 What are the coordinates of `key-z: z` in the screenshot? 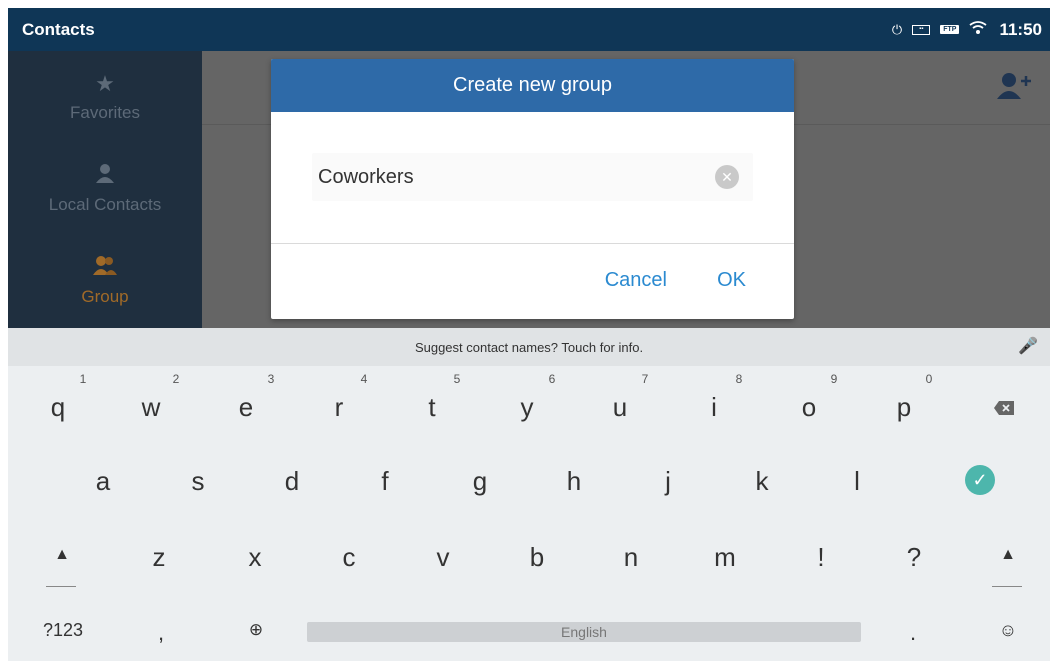 It's located at (159, 557).